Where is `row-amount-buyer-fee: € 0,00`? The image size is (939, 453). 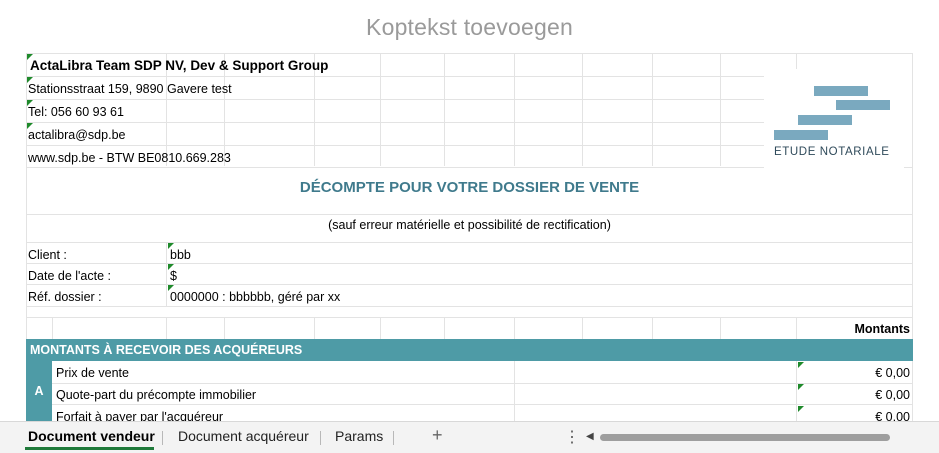
row-amount-buyer-fee: € 0,00 is located at coordinates (853, 415).